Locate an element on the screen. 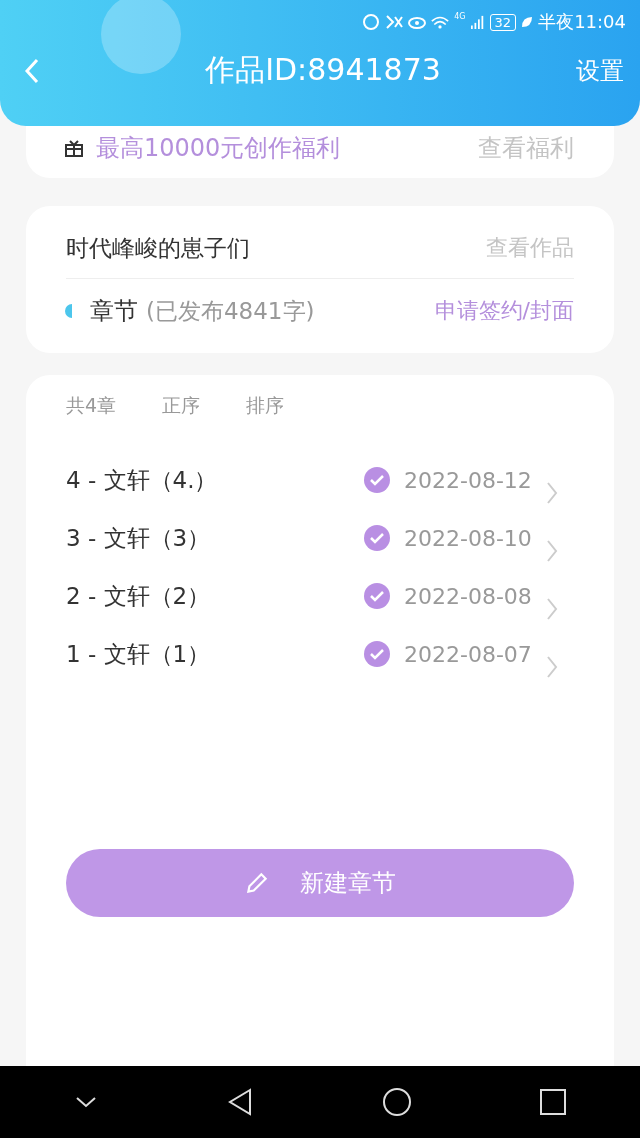 The height and width of the screenshot is (1138, 640). work-title: 时代峰峻的崽子们 is located at coordinates (158, 248).